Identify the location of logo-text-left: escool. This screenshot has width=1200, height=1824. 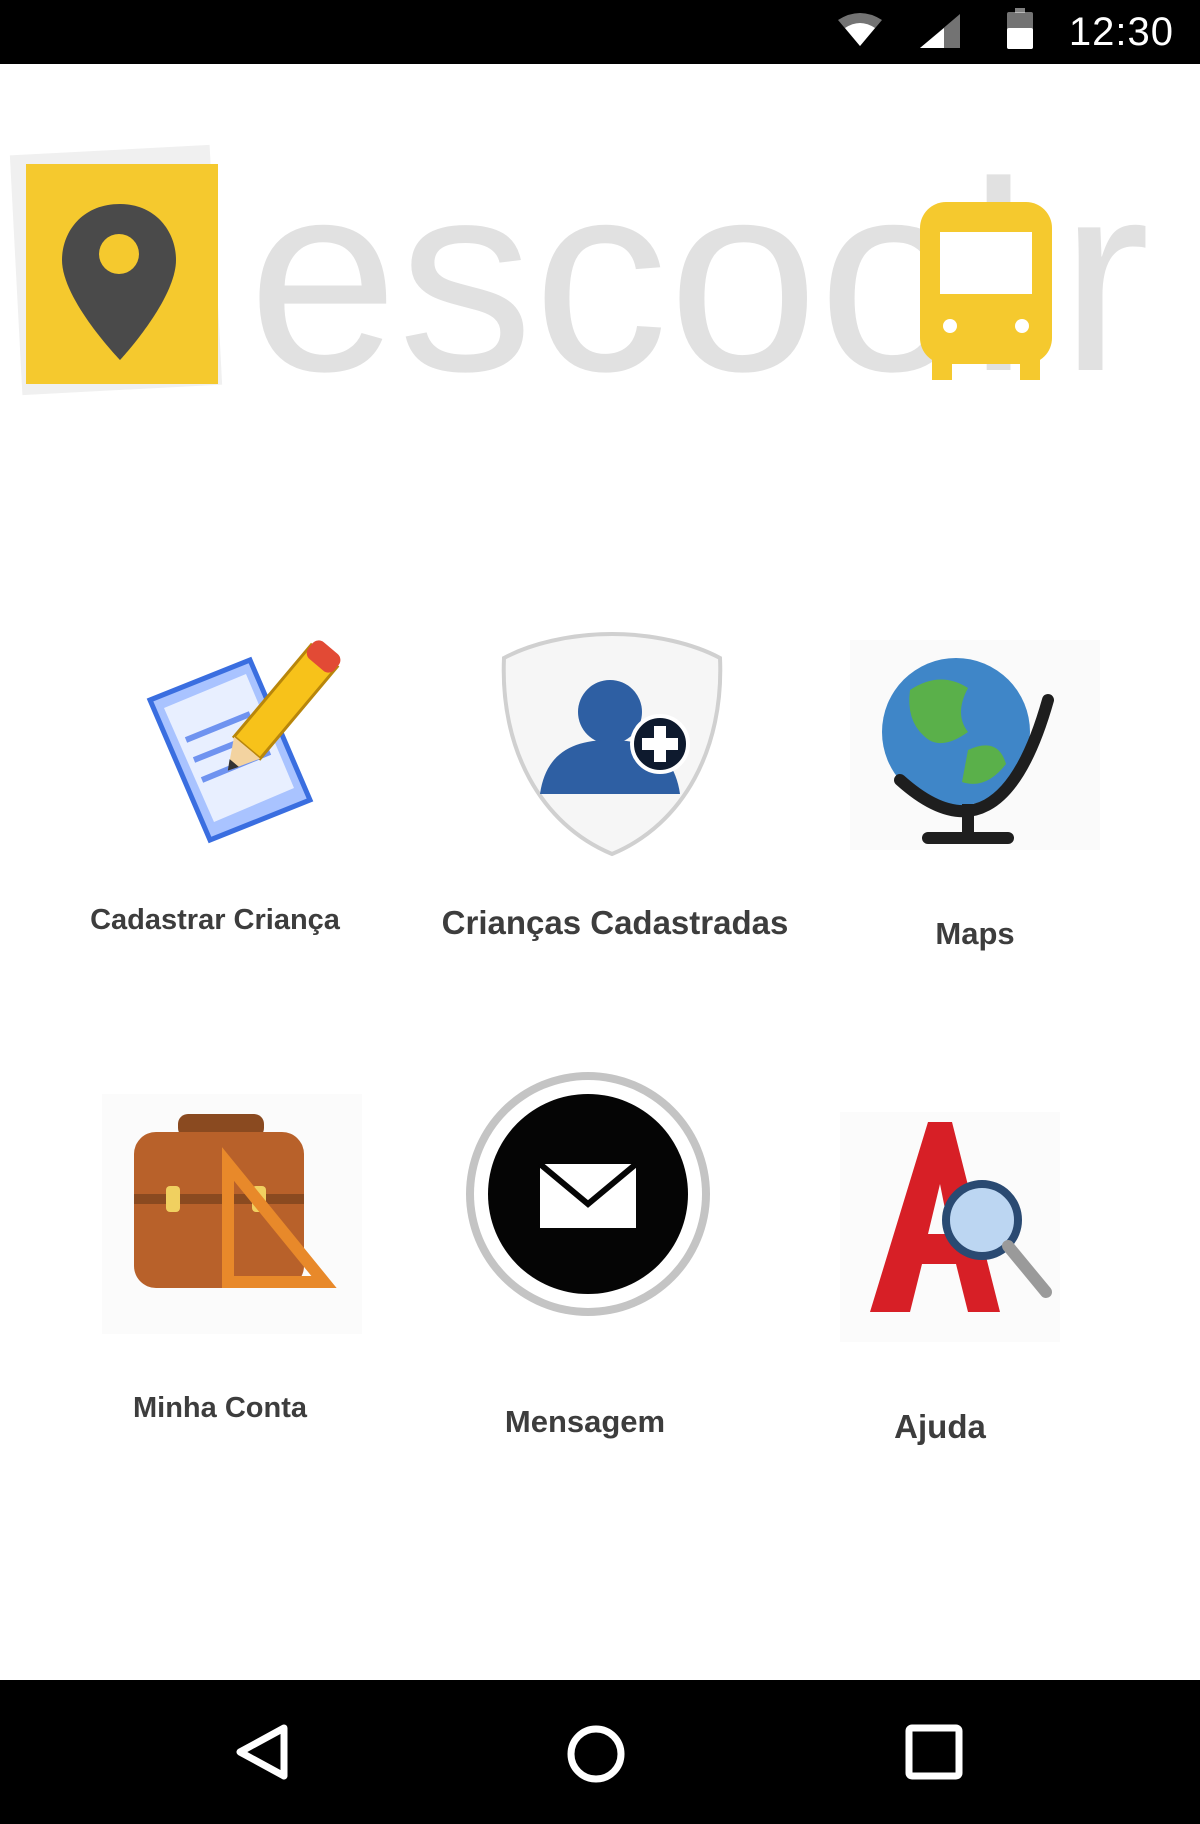
(638, 275).